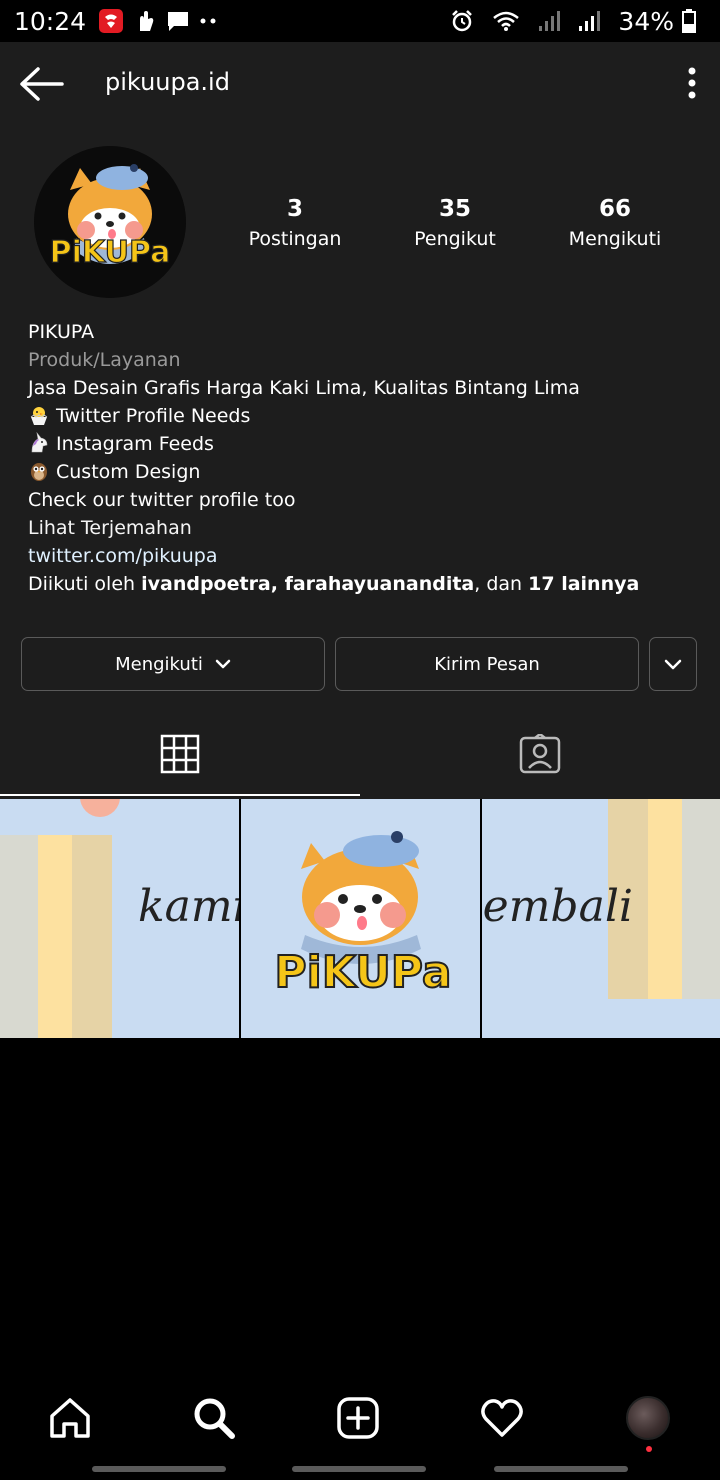  I want to click on wifi-icon, so click(506, 21).